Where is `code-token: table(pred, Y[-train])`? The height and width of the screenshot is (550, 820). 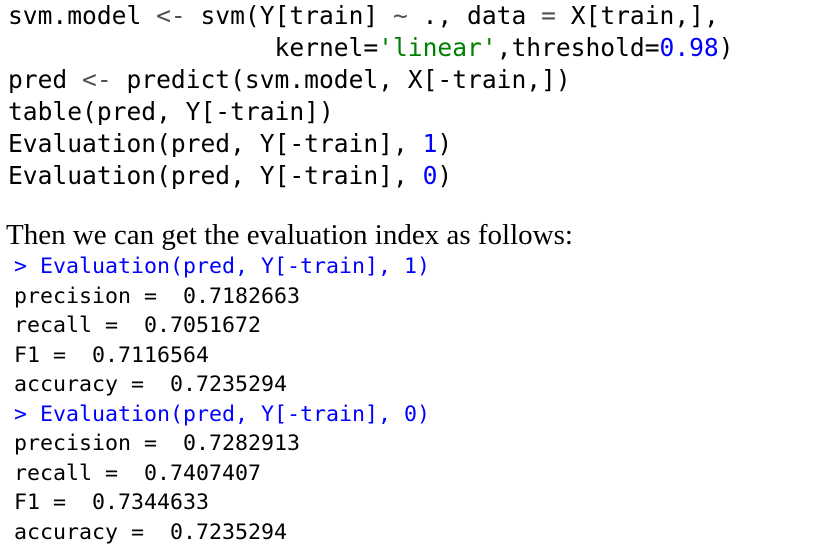 code-token: table(pred, Y[-train]) is located at coordinates (171, 111).